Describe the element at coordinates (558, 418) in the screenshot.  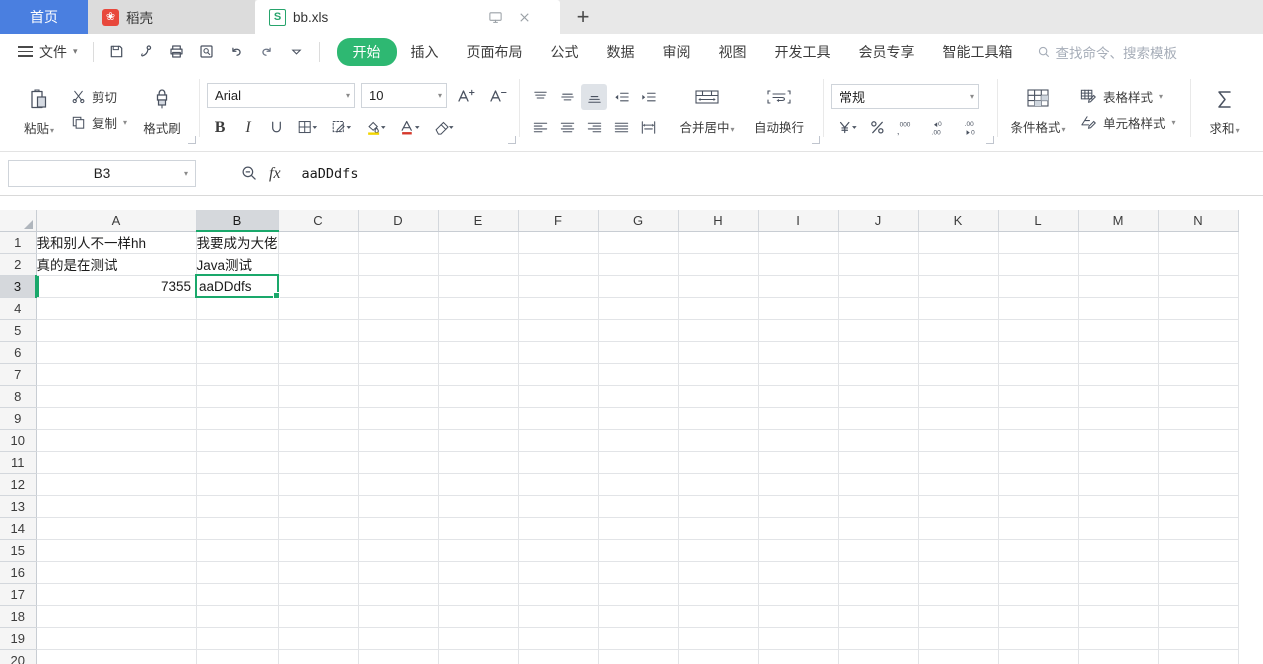
I see `cell-f9` at that location.